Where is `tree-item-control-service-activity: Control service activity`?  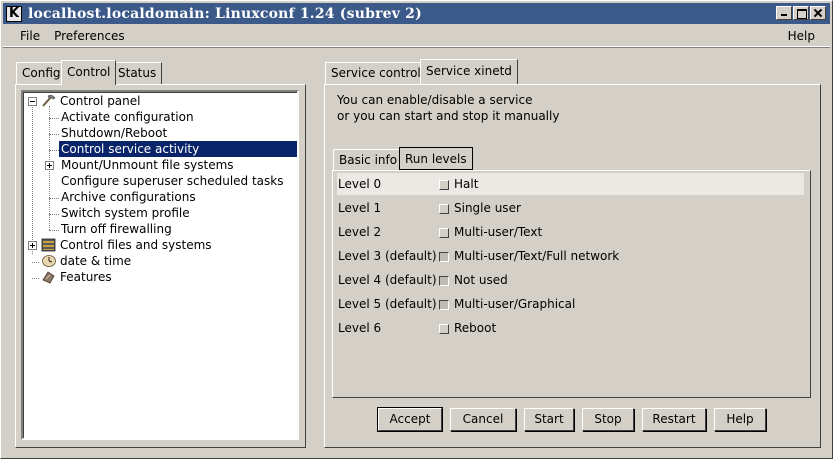
tree-item-control-service-activity: Control service activity is located at coordinates (178, 149).